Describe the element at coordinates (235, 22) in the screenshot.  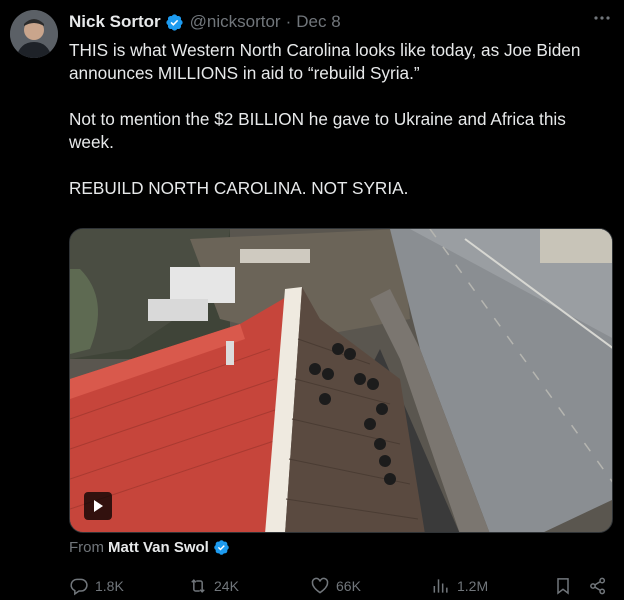
I see `author-handle: @nicksortor` at that location.